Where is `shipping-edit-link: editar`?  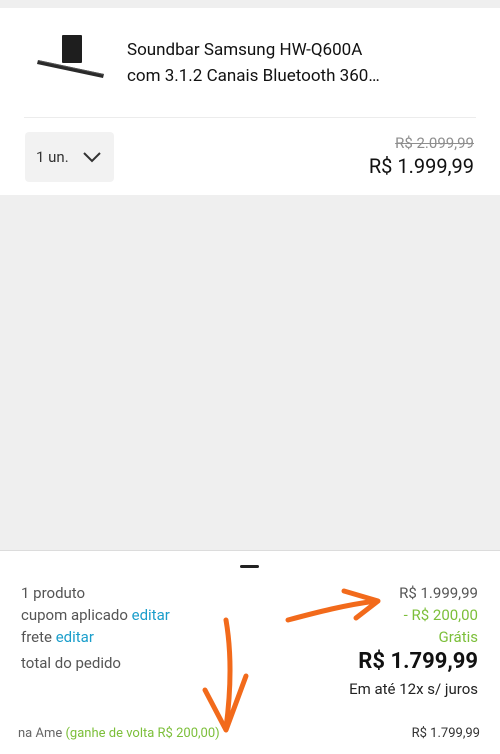
shipping-edit-link: editar is located at coordinates (75, 637).